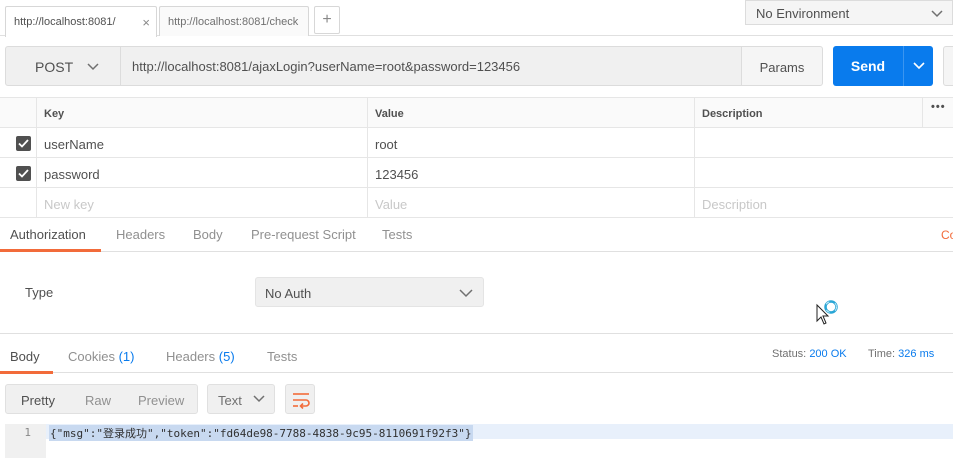 The image size is (953, 458). Describe the element at coordinates (948, 66) in the screenshot. I see `save-button` at that location.